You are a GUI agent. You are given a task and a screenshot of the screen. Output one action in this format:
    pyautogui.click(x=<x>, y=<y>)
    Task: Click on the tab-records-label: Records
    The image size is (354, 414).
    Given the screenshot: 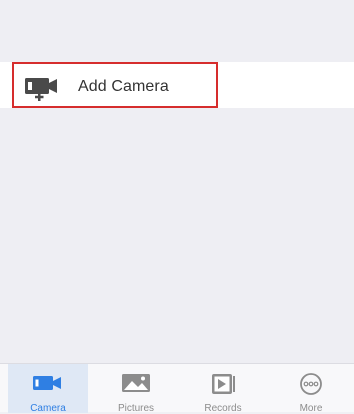 What is the action you would take?
    pyautogui.click(x=223, y=408)
    